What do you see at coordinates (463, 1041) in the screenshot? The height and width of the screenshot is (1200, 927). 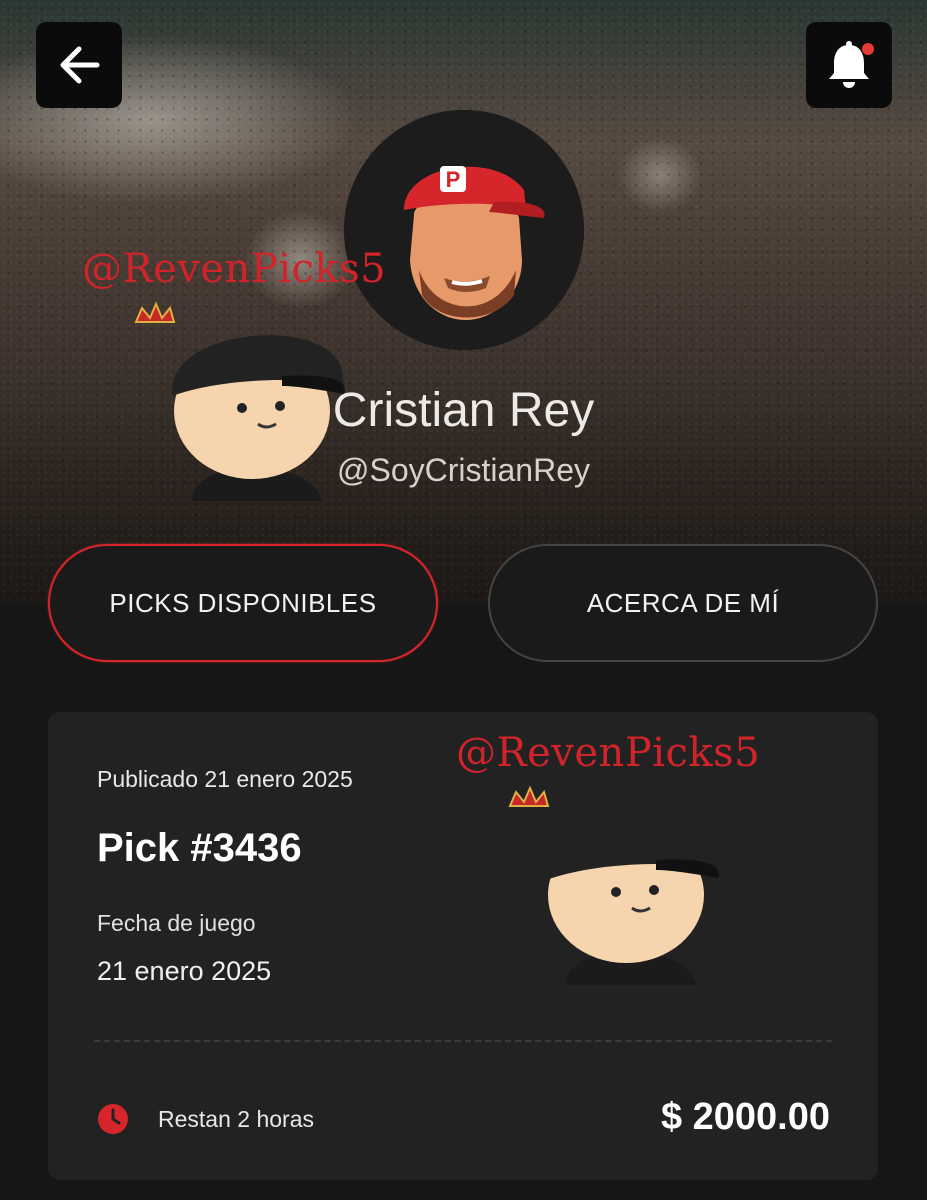 I see `card-divider` at bounding box center [463, 1041].